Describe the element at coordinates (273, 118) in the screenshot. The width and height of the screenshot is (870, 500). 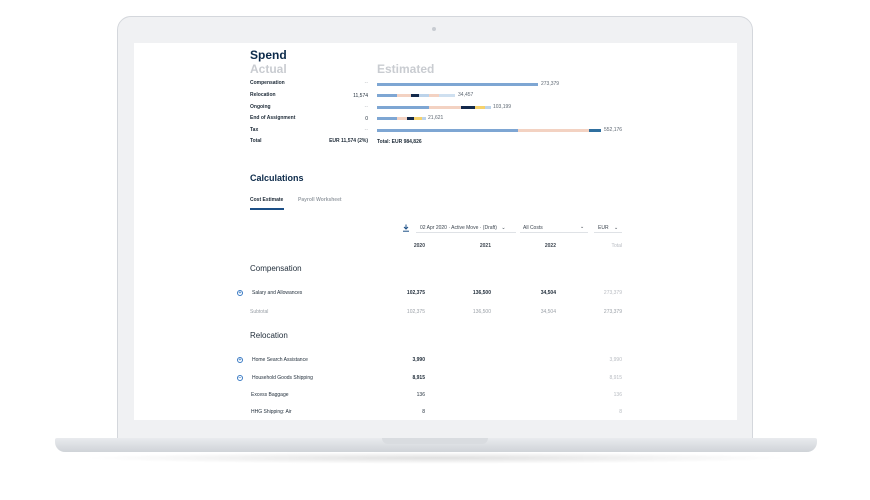
I see `spend-row-label: End of Assignment` at that location.